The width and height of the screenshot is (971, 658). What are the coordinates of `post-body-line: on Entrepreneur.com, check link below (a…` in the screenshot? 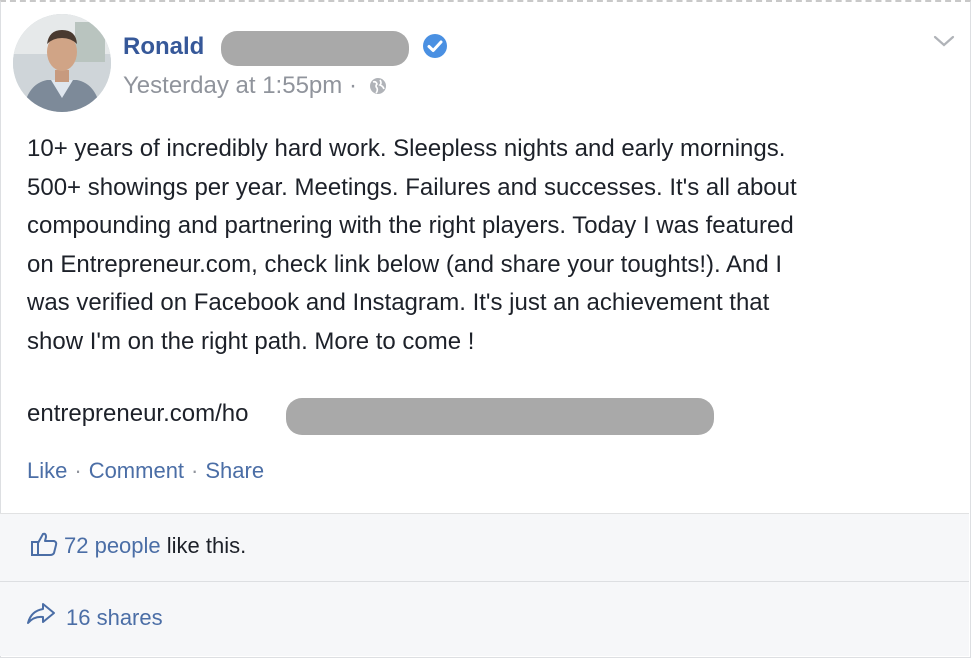 It's located at (405, 264).